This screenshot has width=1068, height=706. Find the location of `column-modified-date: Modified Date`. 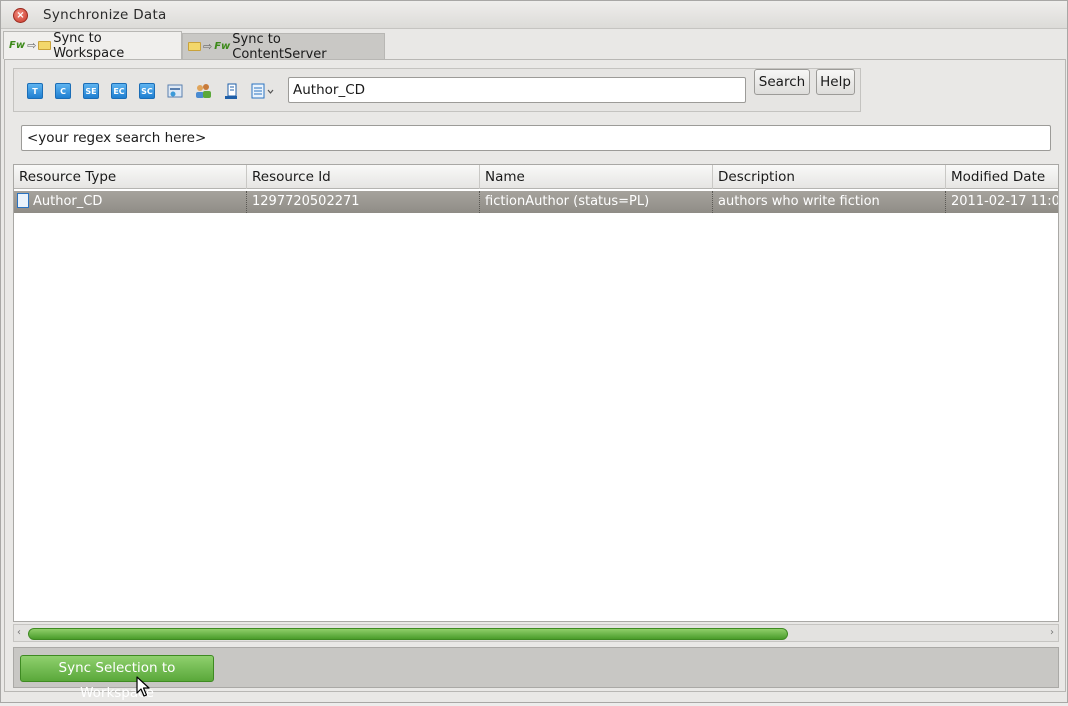

column-modified-date: Modified Date is located at coordinates (1002, 177).